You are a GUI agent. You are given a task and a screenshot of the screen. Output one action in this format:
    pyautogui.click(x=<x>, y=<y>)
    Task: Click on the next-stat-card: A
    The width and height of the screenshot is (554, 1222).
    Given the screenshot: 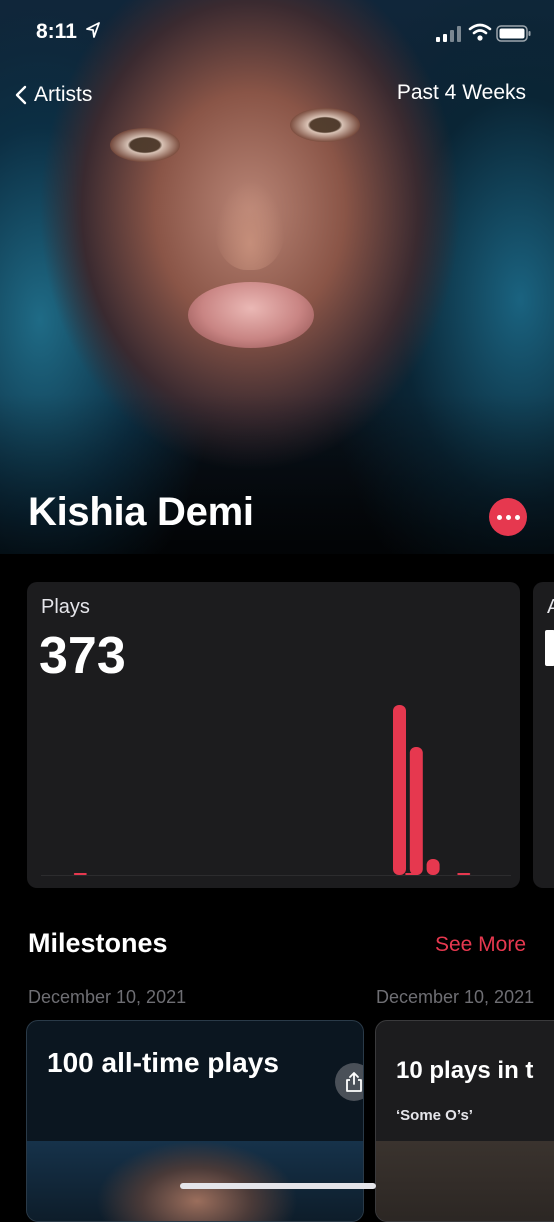 What is the action you would take?
    pyautogui.click(x=543, y=735)
    